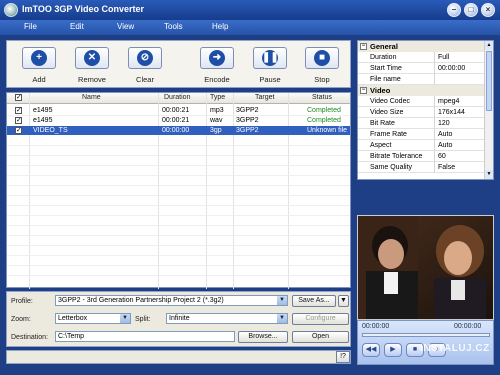  Describe the element at coordinates (173, 26) in the screenshot. I see `menu-tools: Tools` at that location.